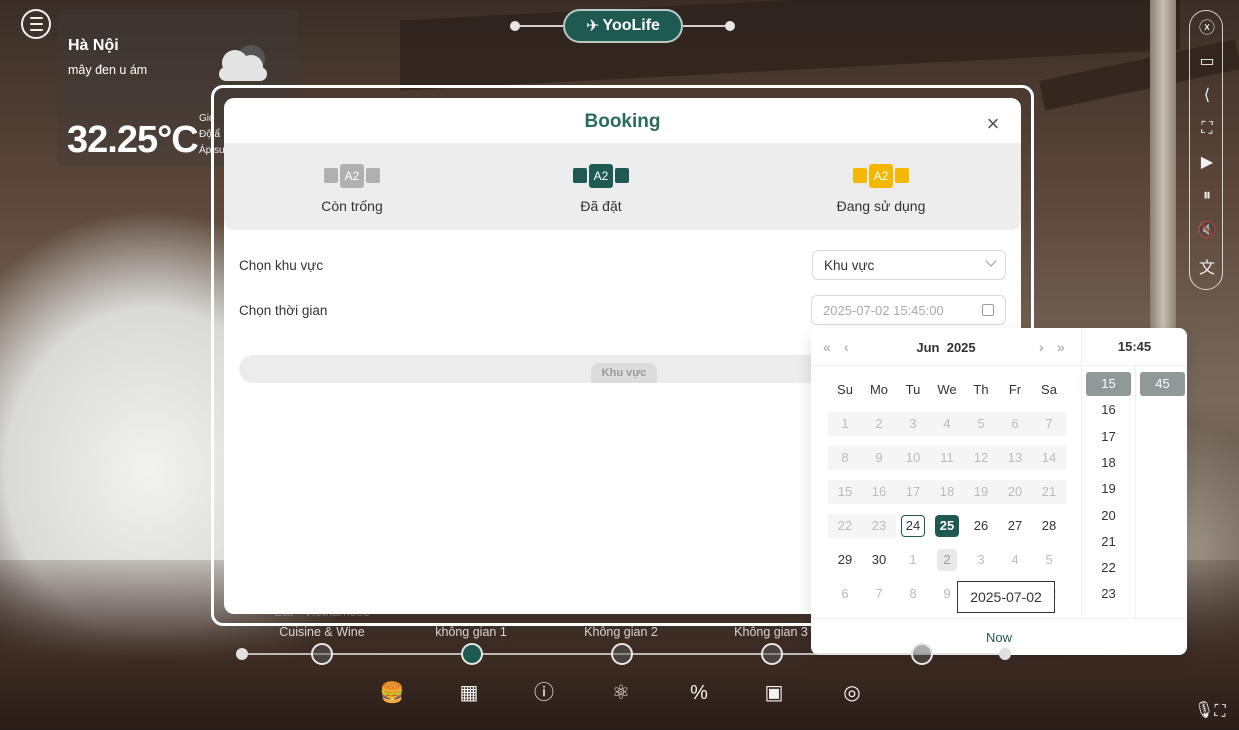 The image size is (1239, 730). What do you see at coordinates (36, 24) in the screenshot?
I see `menu-button` at bounding box center [36, 24].